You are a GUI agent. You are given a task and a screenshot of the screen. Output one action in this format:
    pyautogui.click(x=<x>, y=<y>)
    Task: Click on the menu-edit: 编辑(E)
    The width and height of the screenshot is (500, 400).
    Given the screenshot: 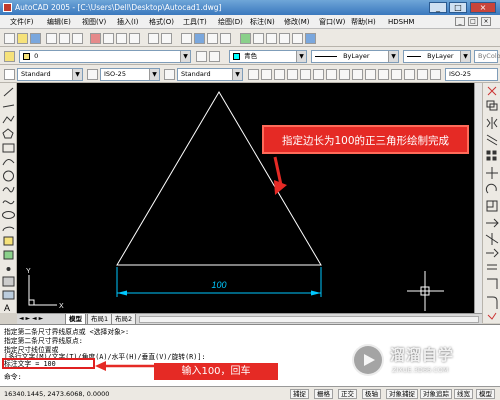 What is the action you would take?
    pyautogui.click(x=59, y=22)
    